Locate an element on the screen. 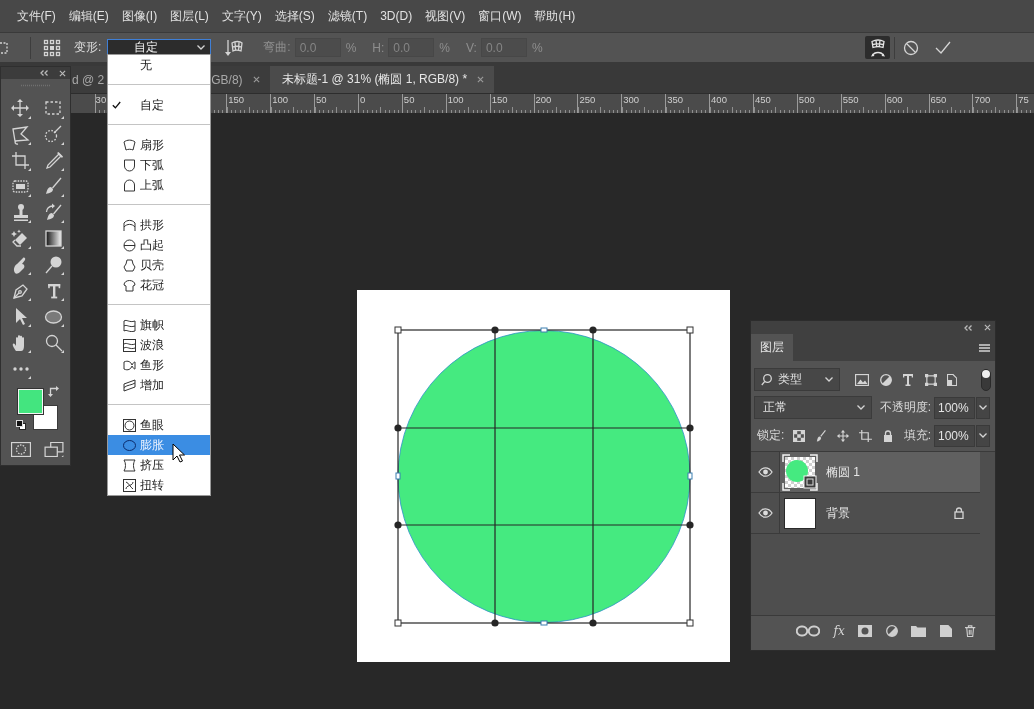 Image resolution: width=1034 pixels, height=709 pixels. dropdown-item: 上弧 is located at coordinates (159, 185).